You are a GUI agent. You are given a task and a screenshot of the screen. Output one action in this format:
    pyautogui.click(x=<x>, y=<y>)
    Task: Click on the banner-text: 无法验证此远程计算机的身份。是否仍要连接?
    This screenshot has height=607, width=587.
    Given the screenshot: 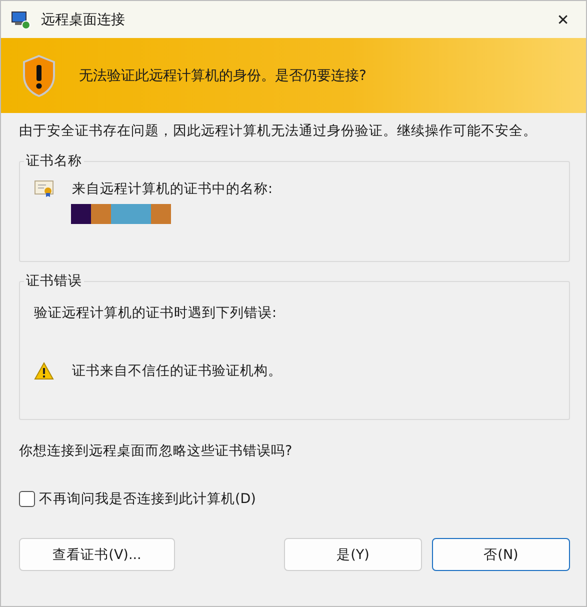 What is the action you would take?
    pyautogui.click(x=222, y=75)
    